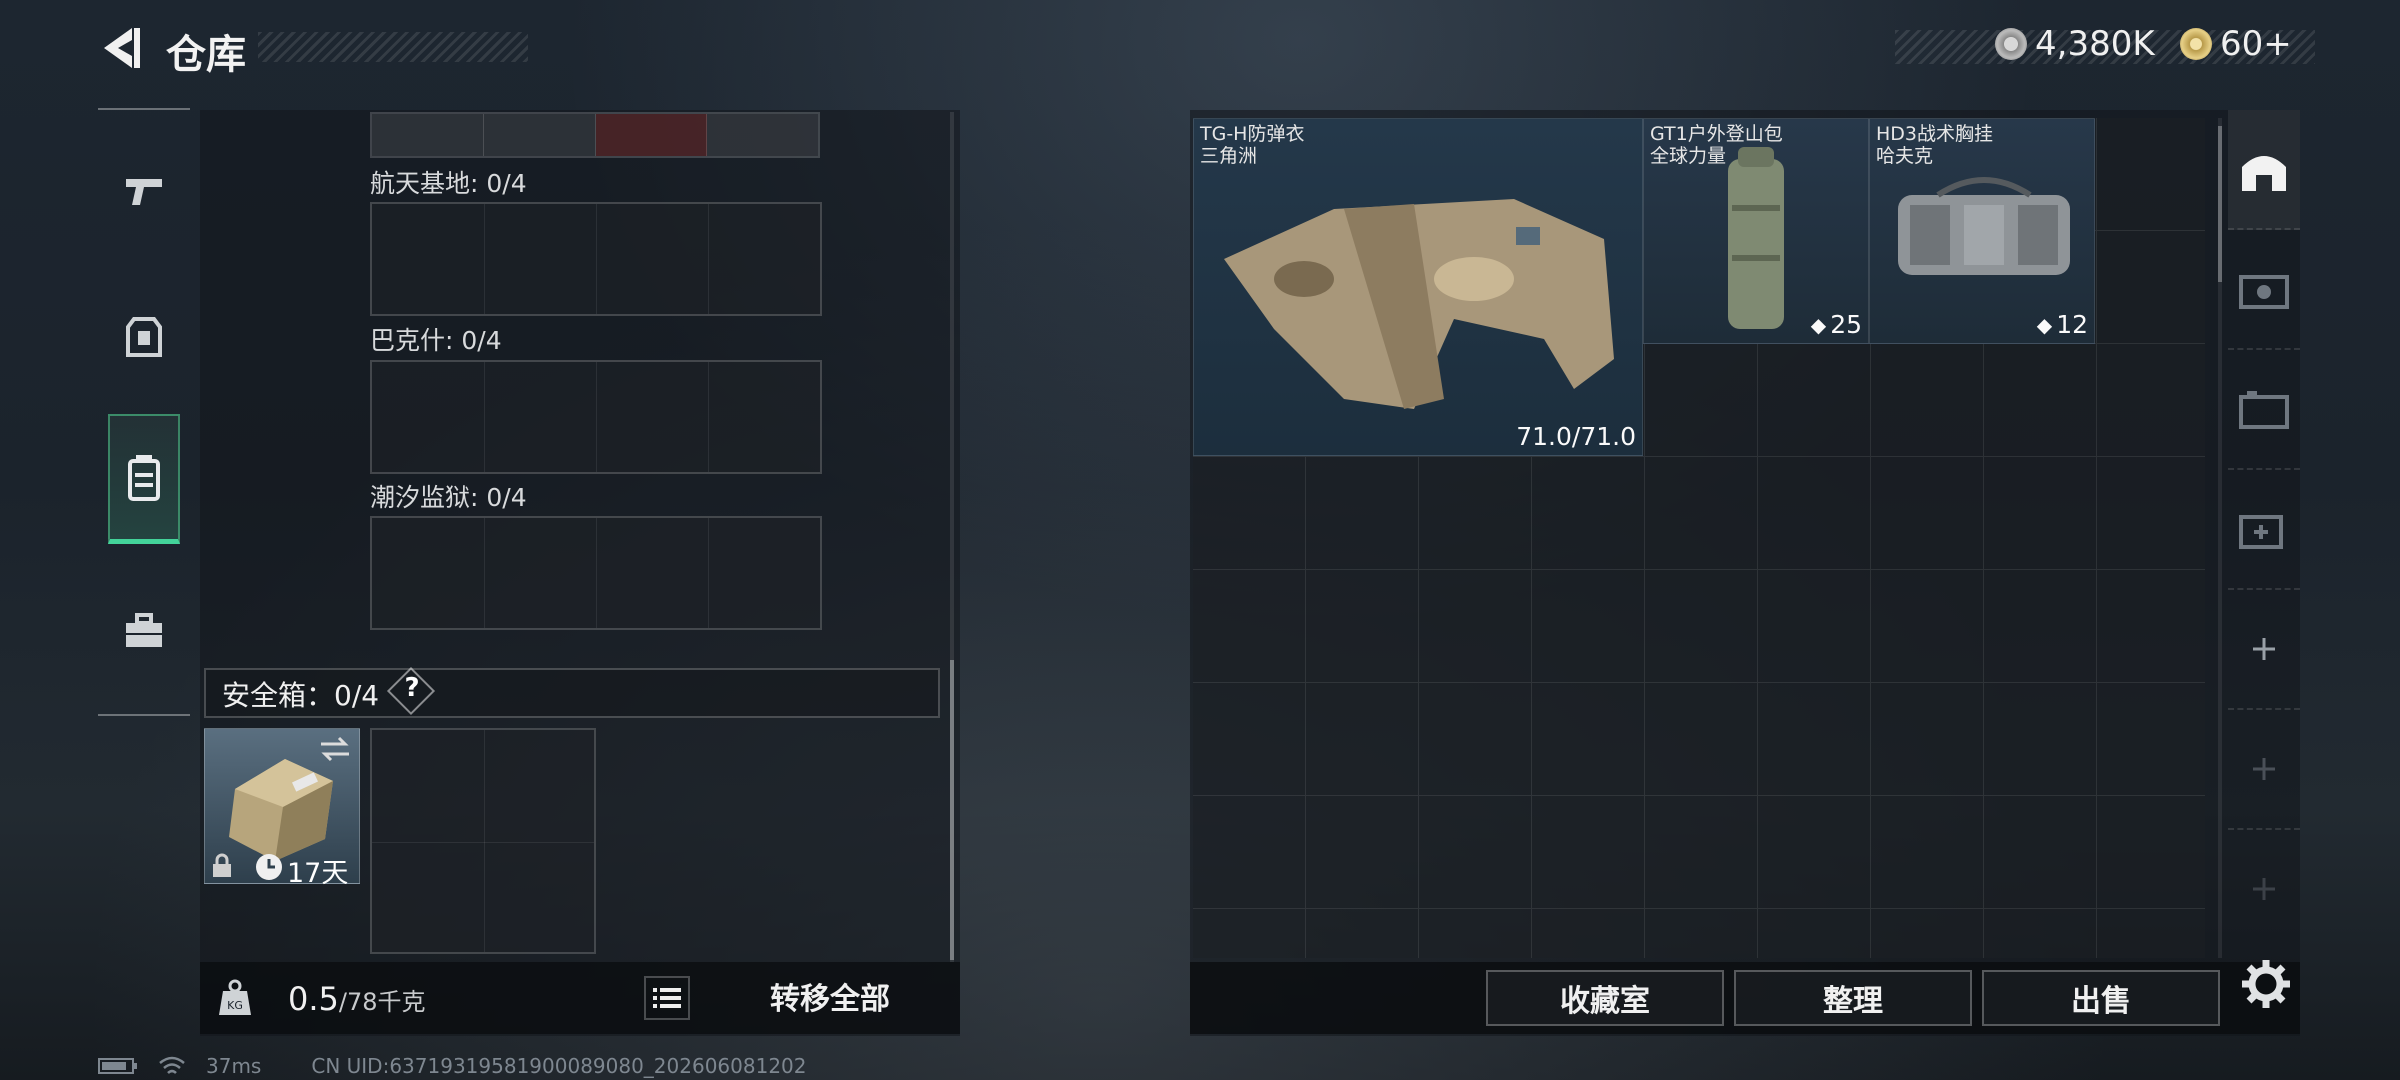 This screenshot has width=2400, height=1080. What do you see at coordinates (144, 479) in the screenshot?
I see `tab-backpack` at bounding box center [144, 479].